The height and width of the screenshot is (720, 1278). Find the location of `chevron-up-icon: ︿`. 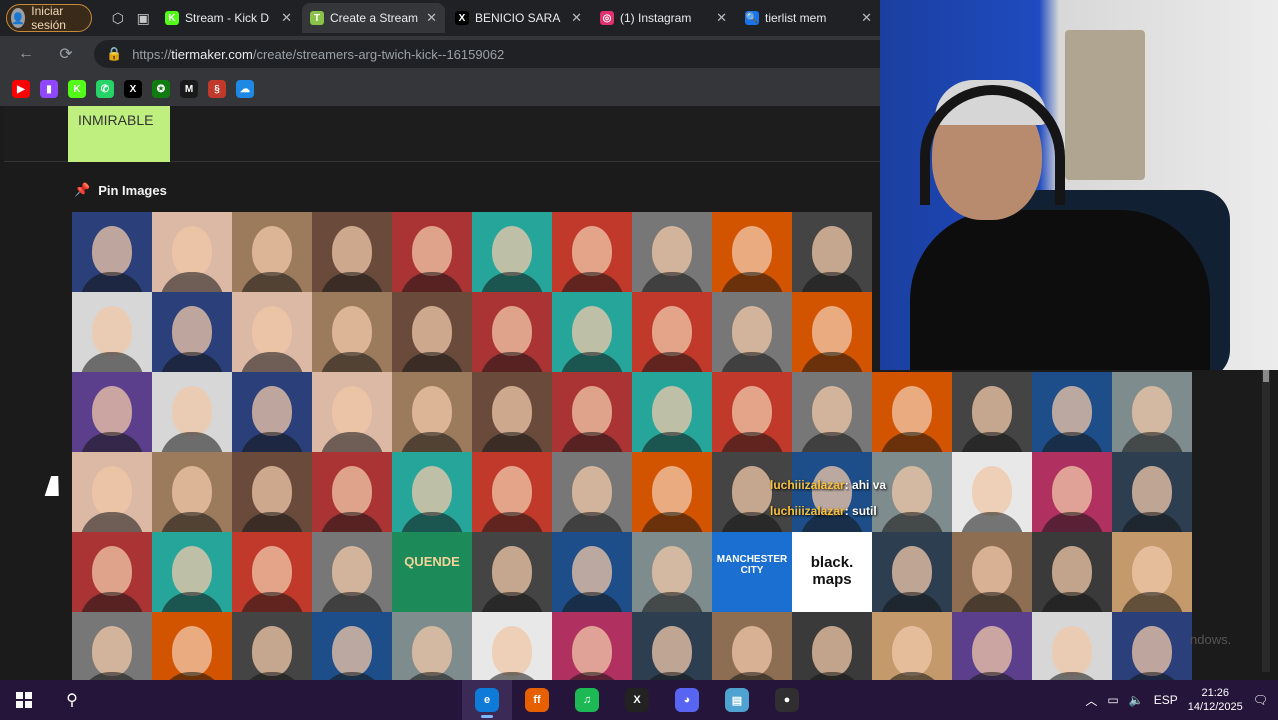

chevron-up-icon: ︿ is located at coordinates (1091, 700).